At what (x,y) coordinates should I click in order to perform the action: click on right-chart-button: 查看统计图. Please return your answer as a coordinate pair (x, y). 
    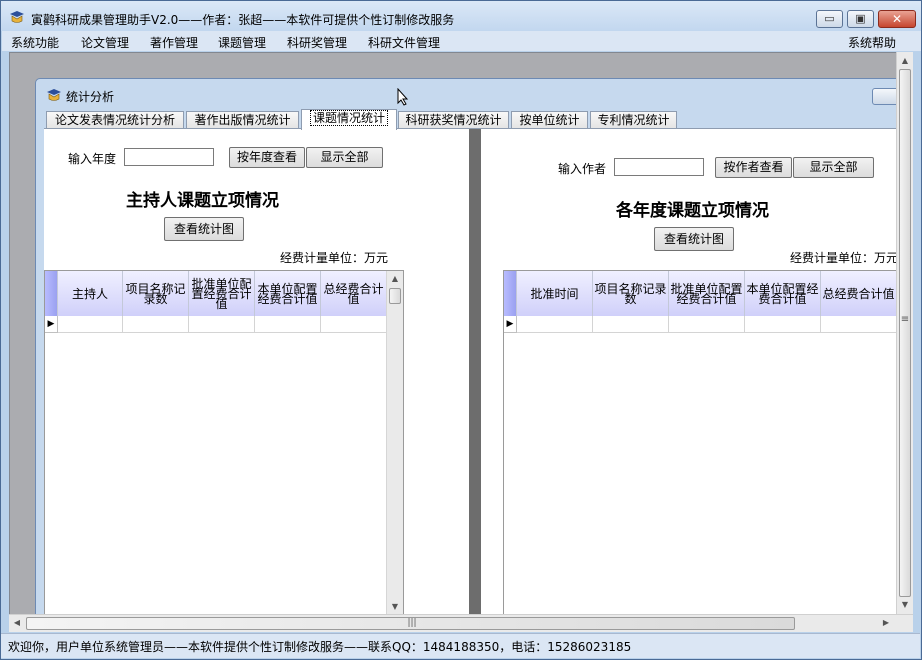
    Looking at the image, I should click on (694, 239).